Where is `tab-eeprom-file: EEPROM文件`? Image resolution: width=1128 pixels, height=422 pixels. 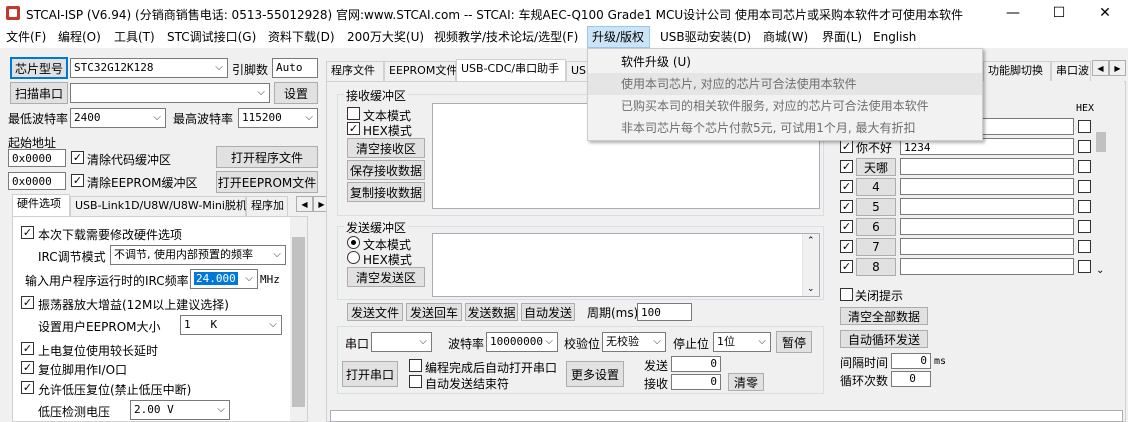
tab-eeprom-file: EEPROM文件 is located at coordinates (420, 71).